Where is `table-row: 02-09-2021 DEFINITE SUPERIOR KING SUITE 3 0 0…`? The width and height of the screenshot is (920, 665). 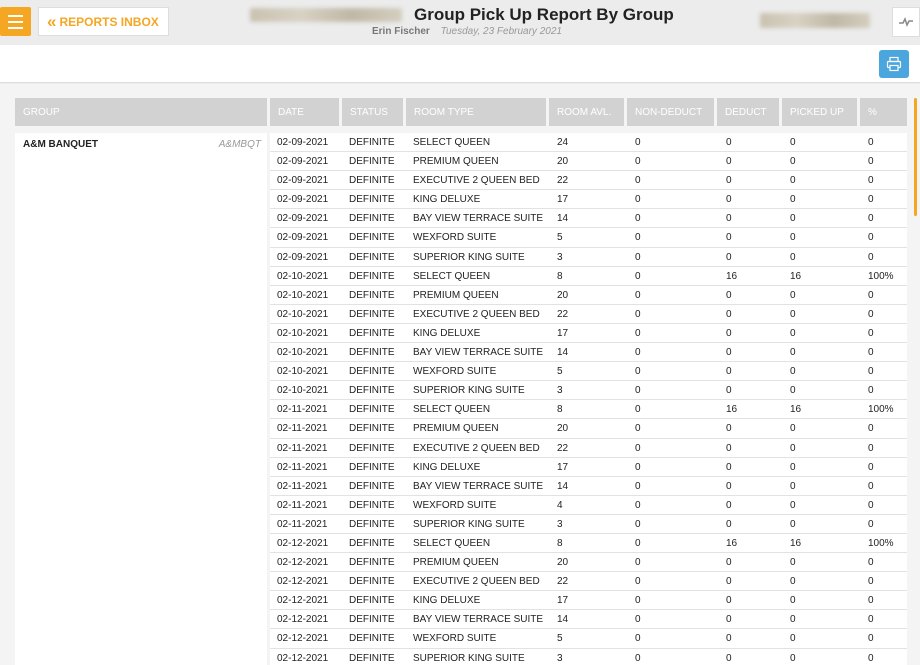
table-row: 02-09-2021 DEFINITE SUPERIOR KING SUITE 3 0 0… is located at coordinates (588, 257).